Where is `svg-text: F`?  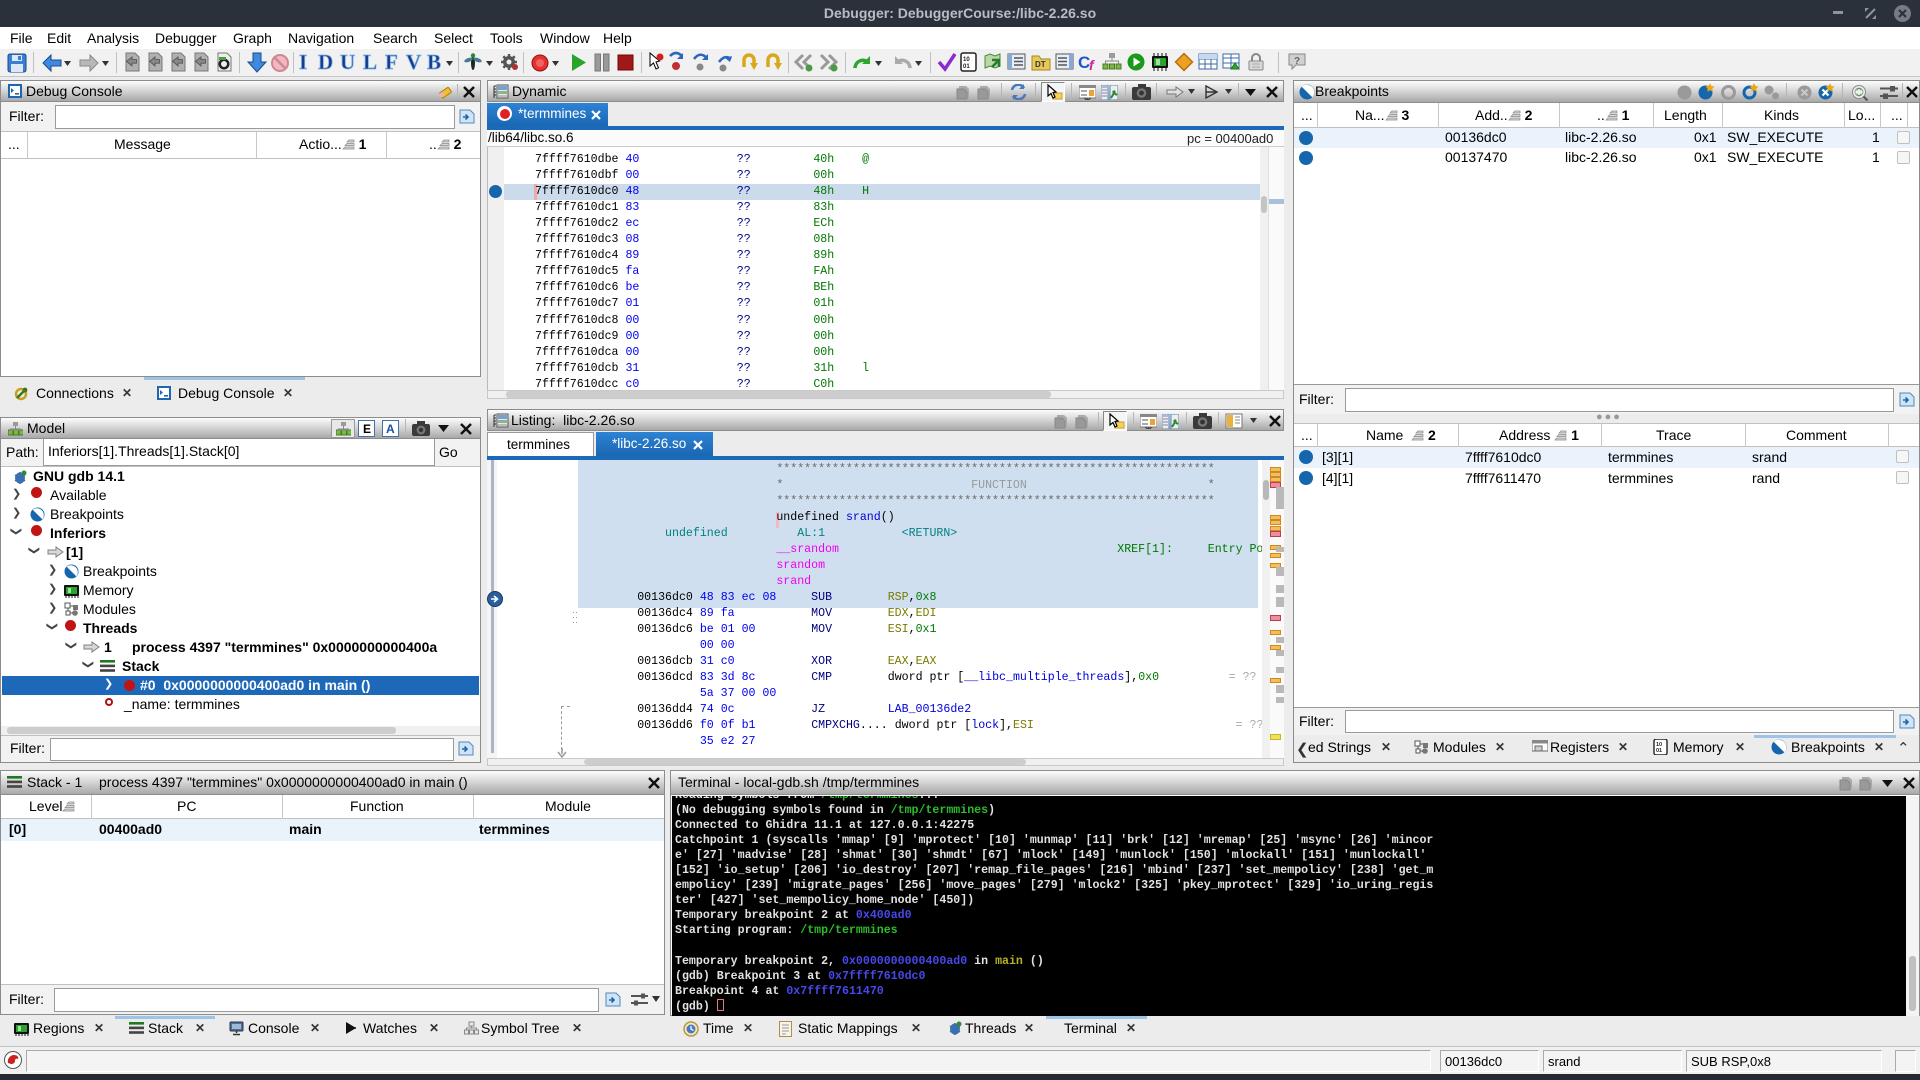 svg-text: F is located at coordinates (391, 62).